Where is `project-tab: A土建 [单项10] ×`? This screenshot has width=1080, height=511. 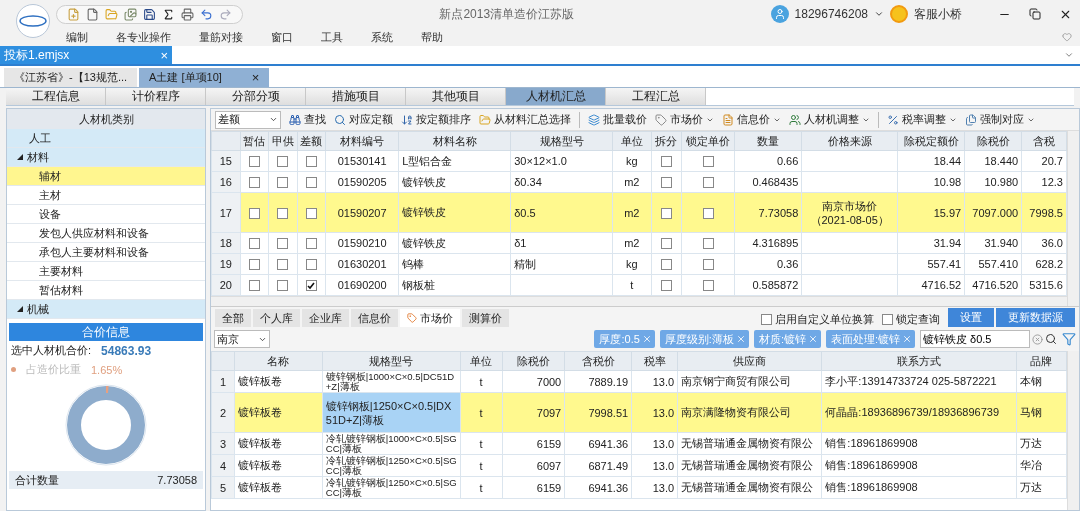 project-tab: A土建 [单项10] × is located at coordinates (204, 77).